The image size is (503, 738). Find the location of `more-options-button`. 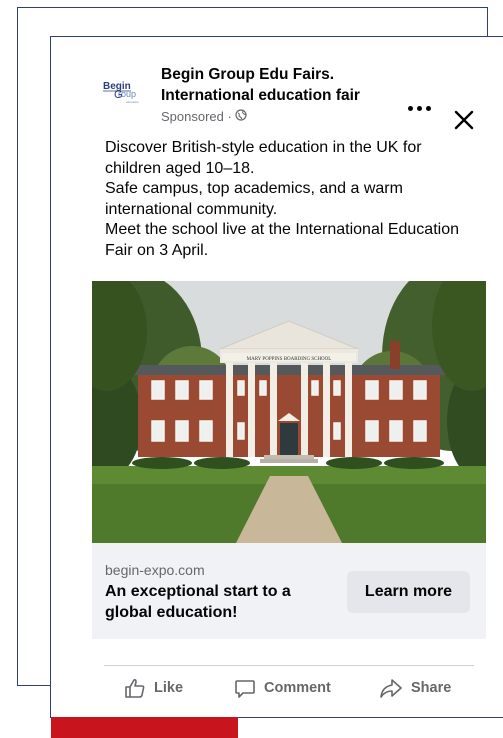

more-options-button is located at coordinates (419, 108).